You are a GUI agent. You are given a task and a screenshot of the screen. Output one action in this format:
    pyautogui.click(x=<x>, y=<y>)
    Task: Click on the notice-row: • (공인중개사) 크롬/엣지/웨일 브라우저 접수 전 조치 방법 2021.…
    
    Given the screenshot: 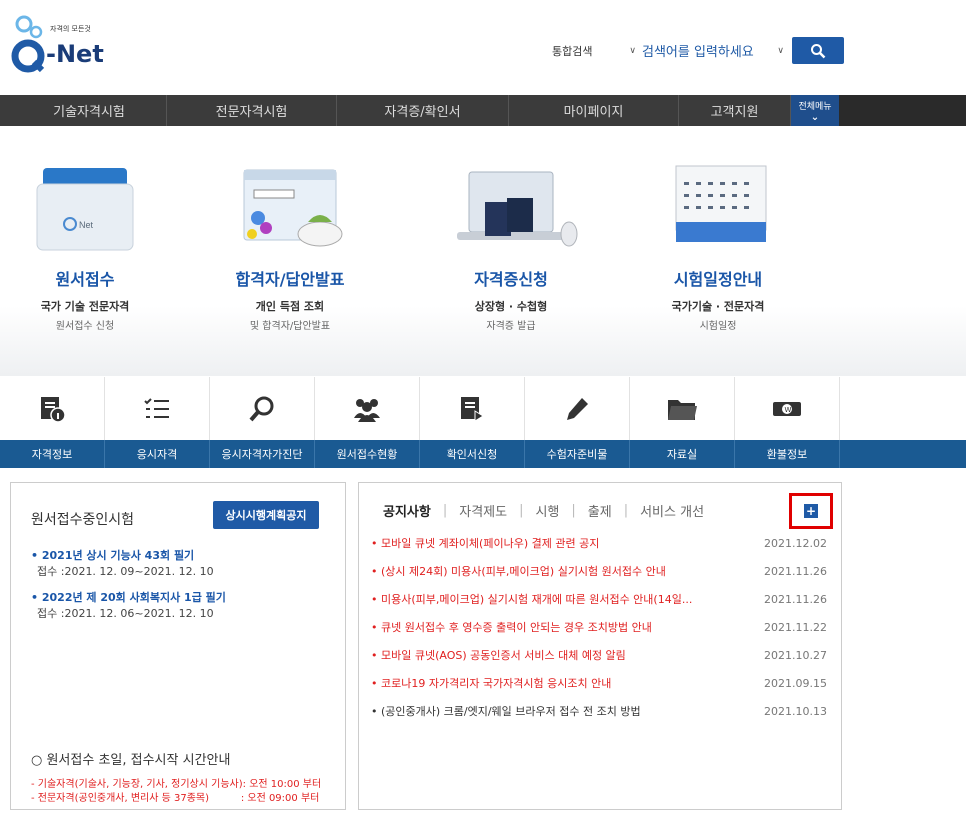 What is the action you would take?
    pyautogui.click(x=599, y=711)
    